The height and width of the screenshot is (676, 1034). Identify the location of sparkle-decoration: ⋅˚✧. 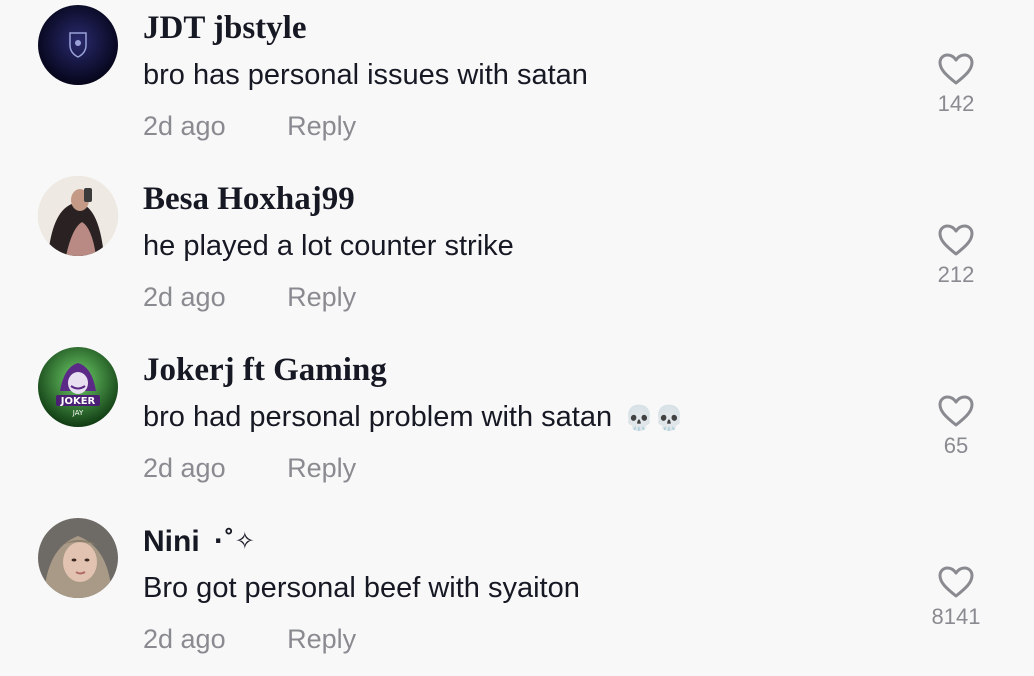
(234, 541).